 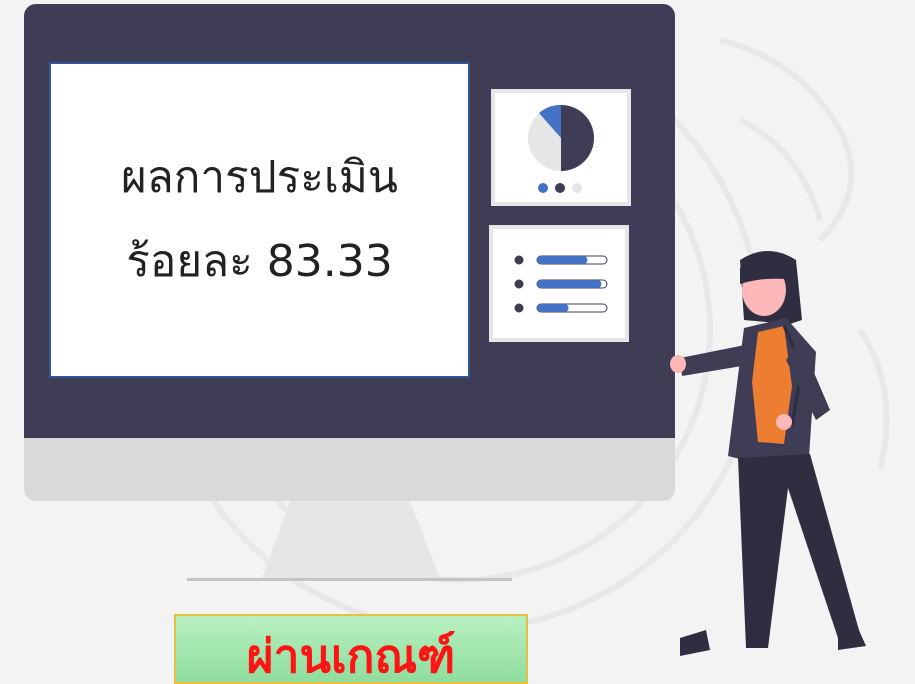 What do you see at coordinates (768, 453) in the screenshot?
I see `person-illustration` at bounding box center [768, 453].